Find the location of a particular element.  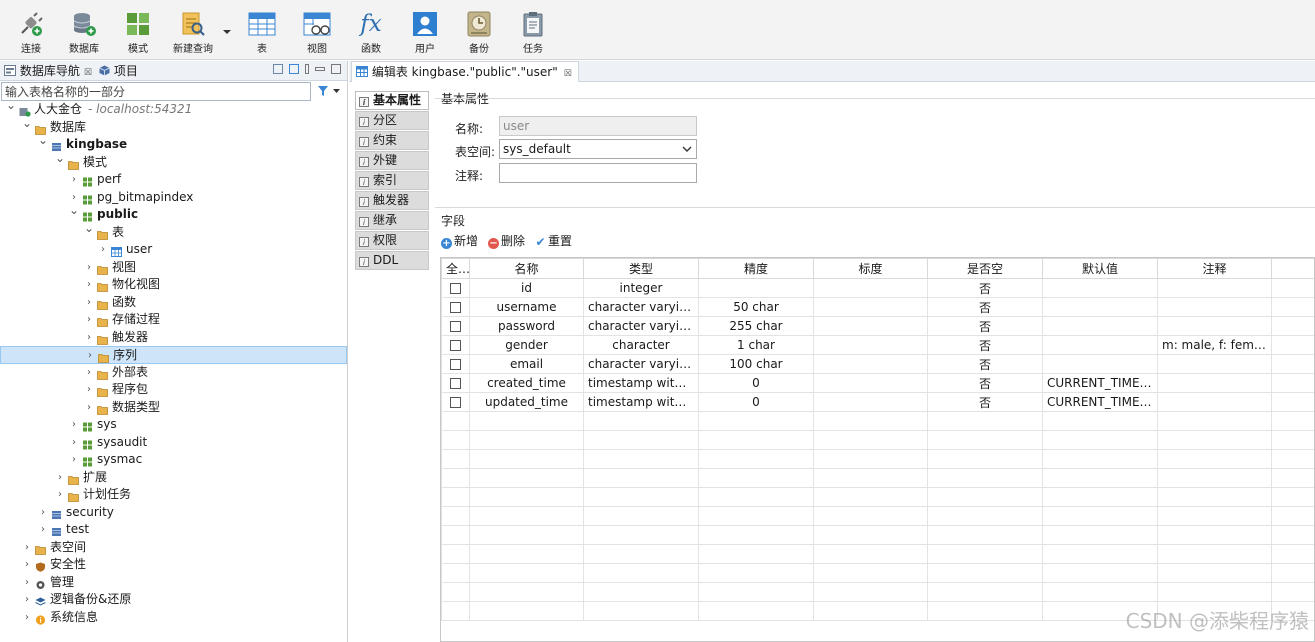

side-tab: i 权限 is located at coordinates (392, 240).